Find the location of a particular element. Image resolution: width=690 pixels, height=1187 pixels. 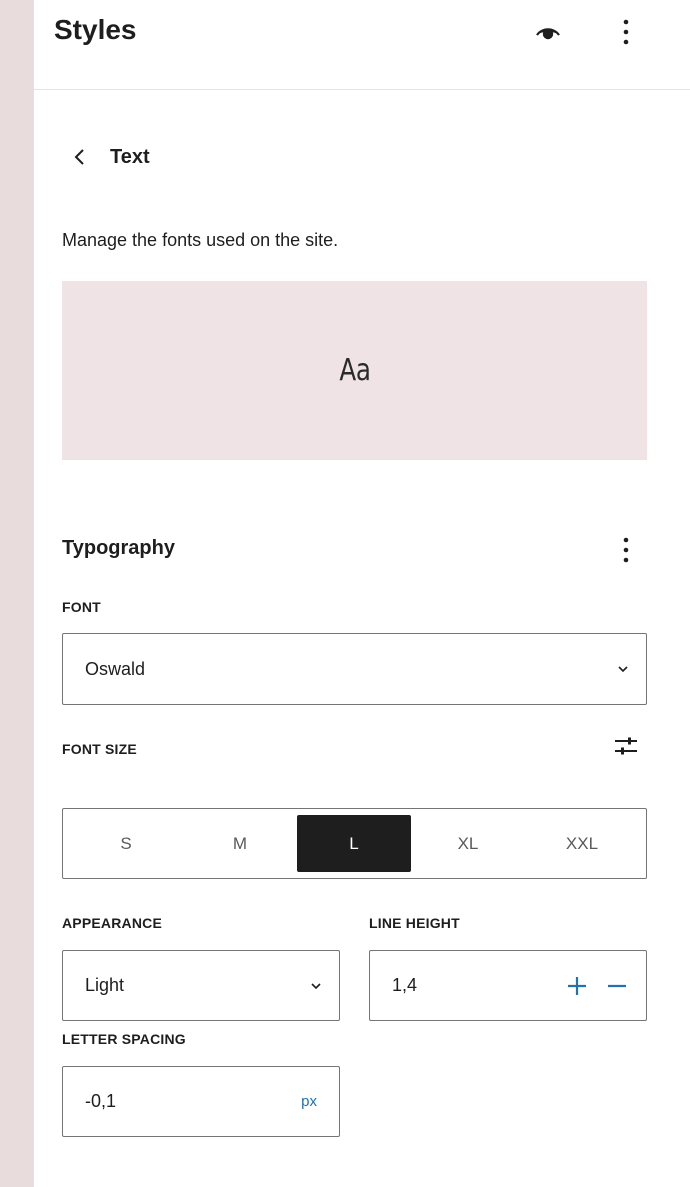

increment-button is located at coordinates (577, 986).